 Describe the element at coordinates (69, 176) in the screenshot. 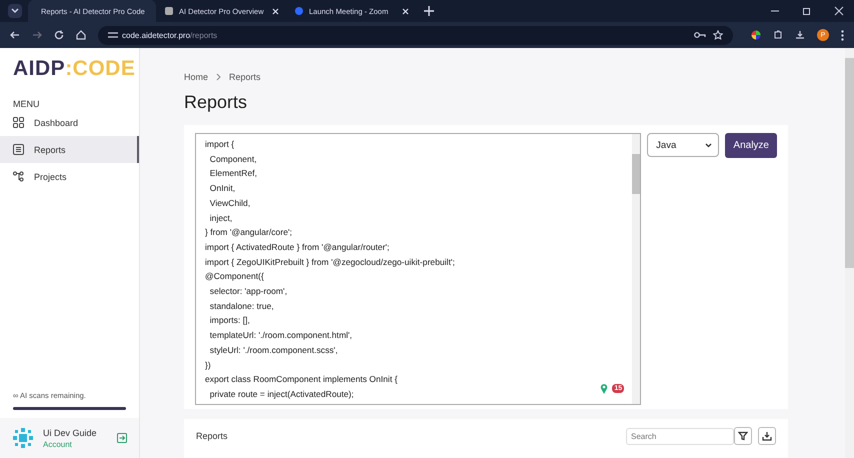

I see `sidebar-item: Projects` at that location.